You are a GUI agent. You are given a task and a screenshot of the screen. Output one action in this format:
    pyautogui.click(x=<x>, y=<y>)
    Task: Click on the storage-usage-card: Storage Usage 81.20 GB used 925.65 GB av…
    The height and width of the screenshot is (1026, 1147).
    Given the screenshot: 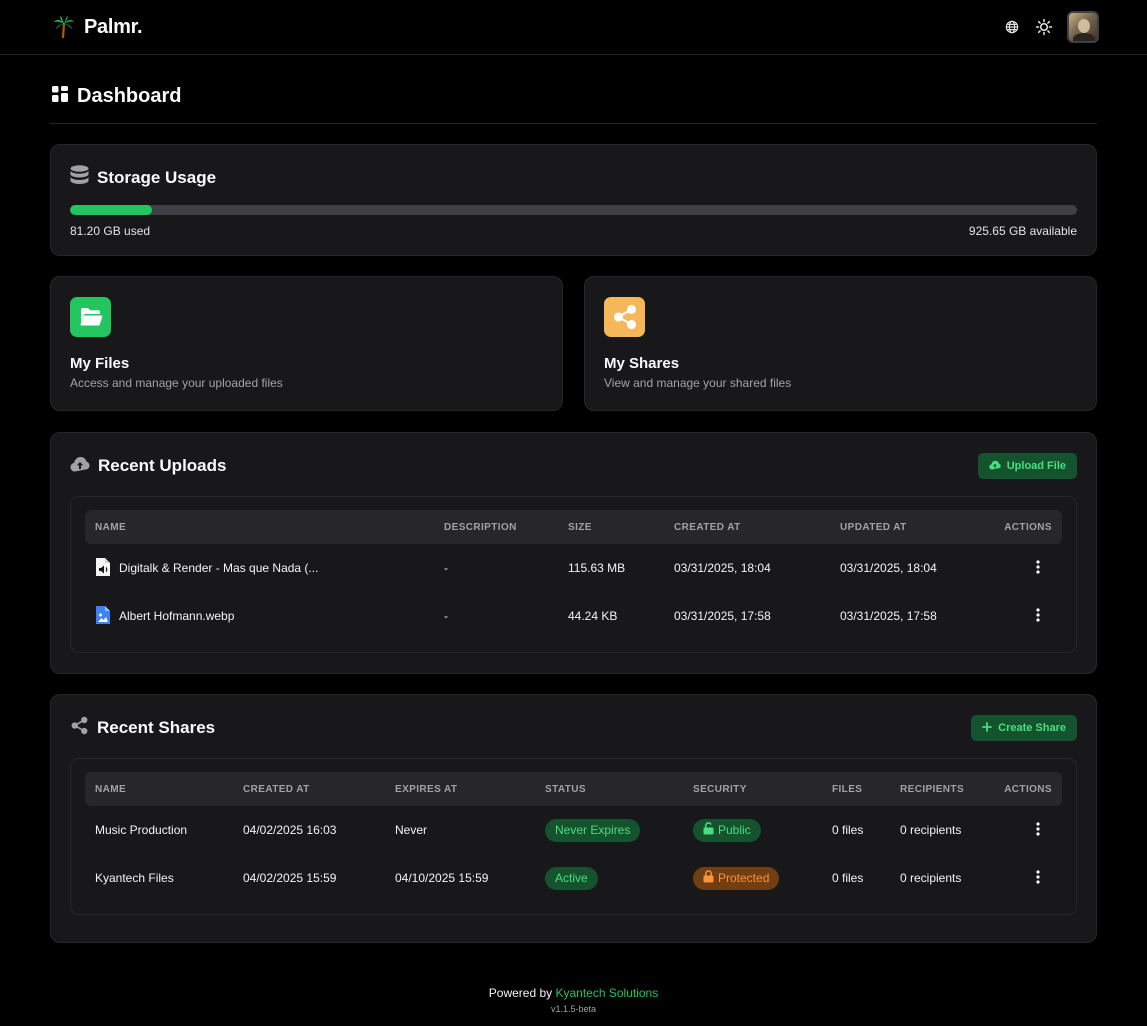 What is the action you would take?
    pyautogui.click(x=573, y=200)
    